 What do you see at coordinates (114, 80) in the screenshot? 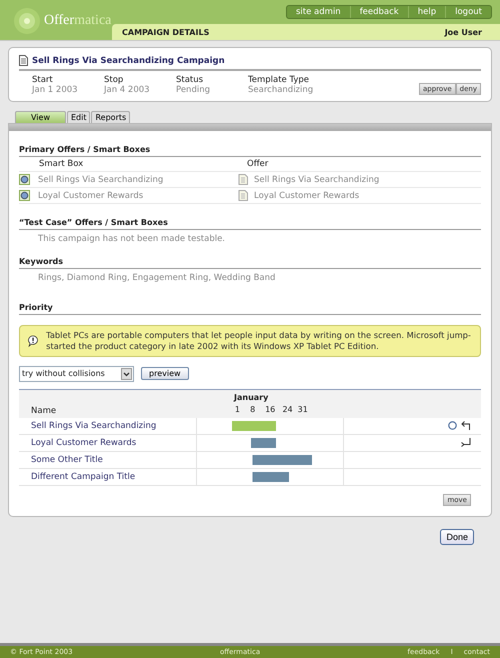
I see `field-label: Stop` at bounding box center [114, 80].